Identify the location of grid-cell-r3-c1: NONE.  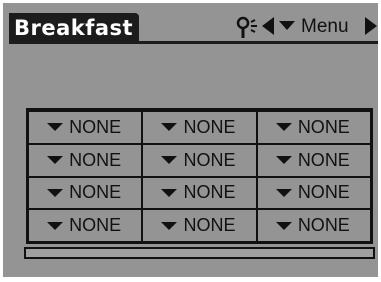
(85, 193).